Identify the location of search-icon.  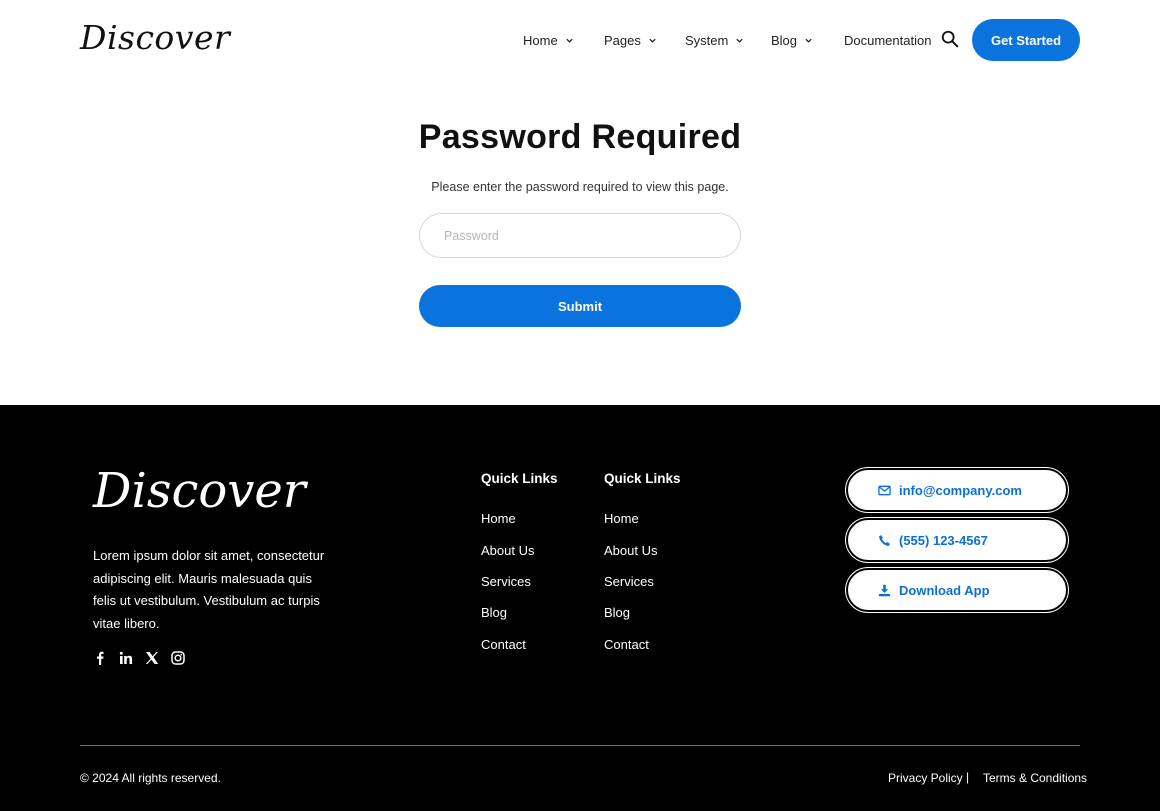
(950, 39).